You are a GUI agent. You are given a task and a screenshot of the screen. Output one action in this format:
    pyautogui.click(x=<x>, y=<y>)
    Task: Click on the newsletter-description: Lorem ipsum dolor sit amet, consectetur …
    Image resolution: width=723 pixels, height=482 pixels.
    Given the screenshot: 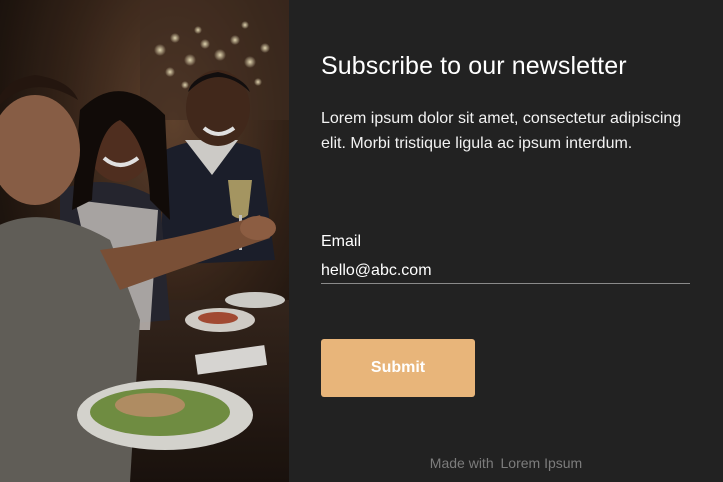 What is the action you would take?
    pyautogui.click(x=501, y=131)
    